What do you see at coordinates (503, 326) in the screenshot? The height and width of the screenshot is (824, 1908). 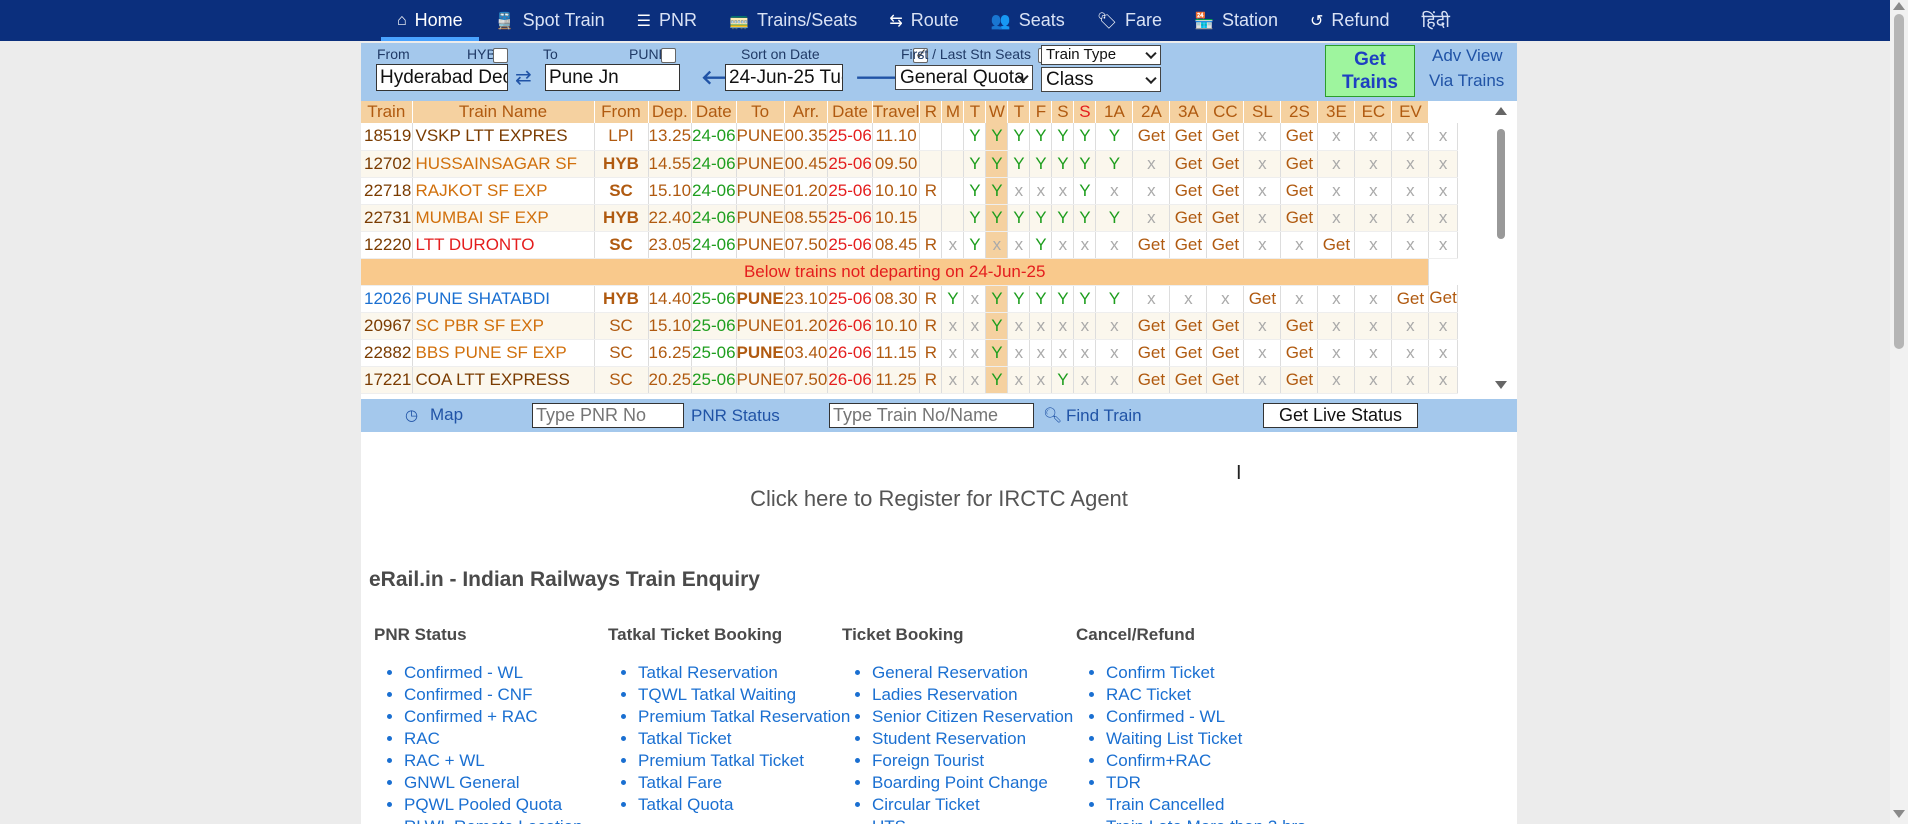 I see `train-name-link: SC PBR SF EXP` at bounding box center [503, 326].